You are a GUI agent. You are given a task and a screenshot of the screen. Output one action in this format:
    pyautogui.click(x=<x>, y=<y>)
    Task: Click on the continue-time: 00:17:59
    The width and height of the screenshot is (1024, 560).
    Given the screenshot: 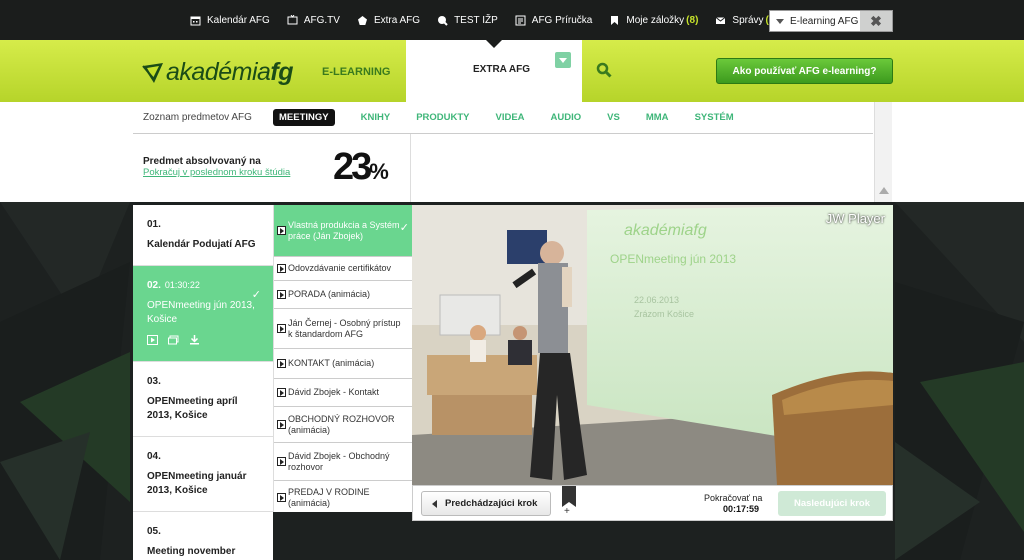 What is the action you would take?
    pyautogui.click(x=741, y=509)
    